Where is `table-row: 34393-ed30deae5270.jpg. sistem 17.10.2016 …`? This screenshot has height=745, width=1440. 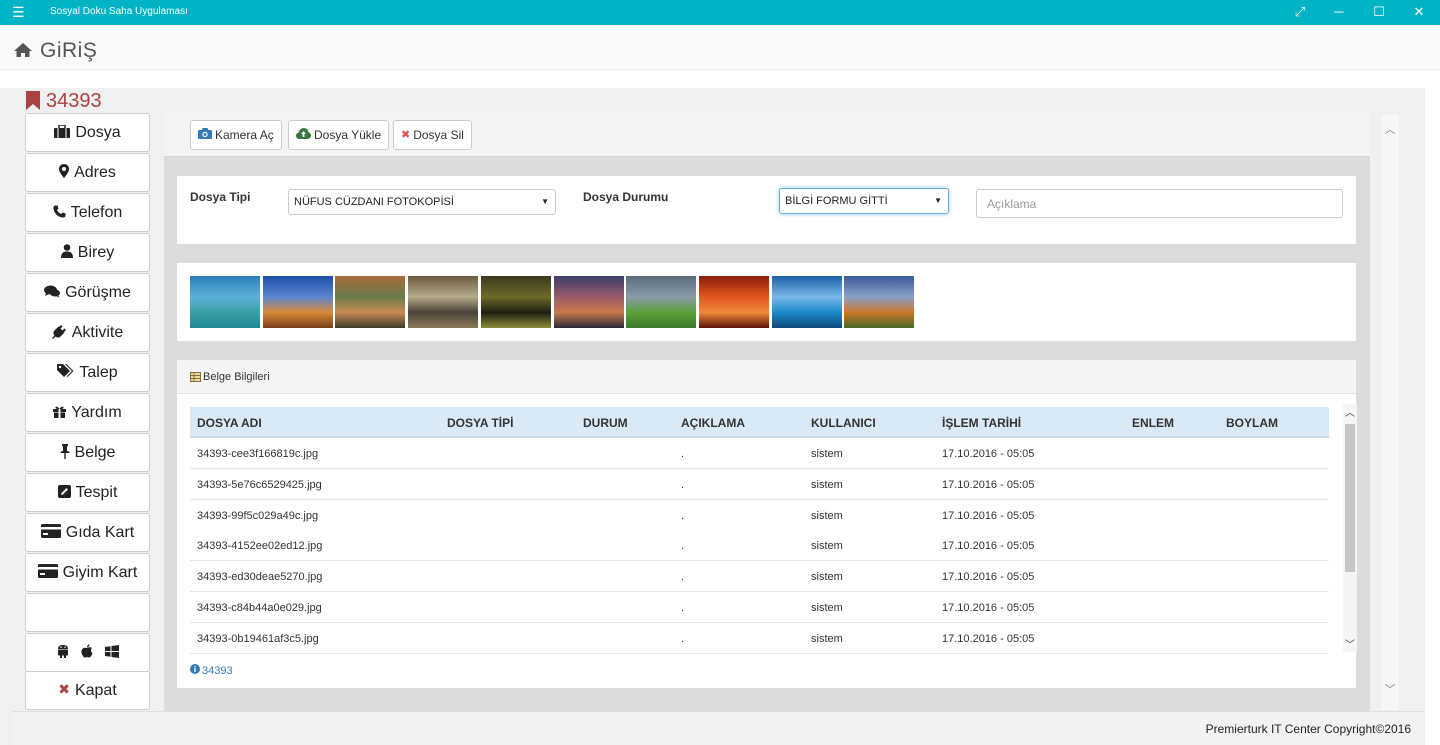 table-row: 34393-ed30deae5270.jpg. sistem 17.10.2016 … is located at coordinates (759, 577).